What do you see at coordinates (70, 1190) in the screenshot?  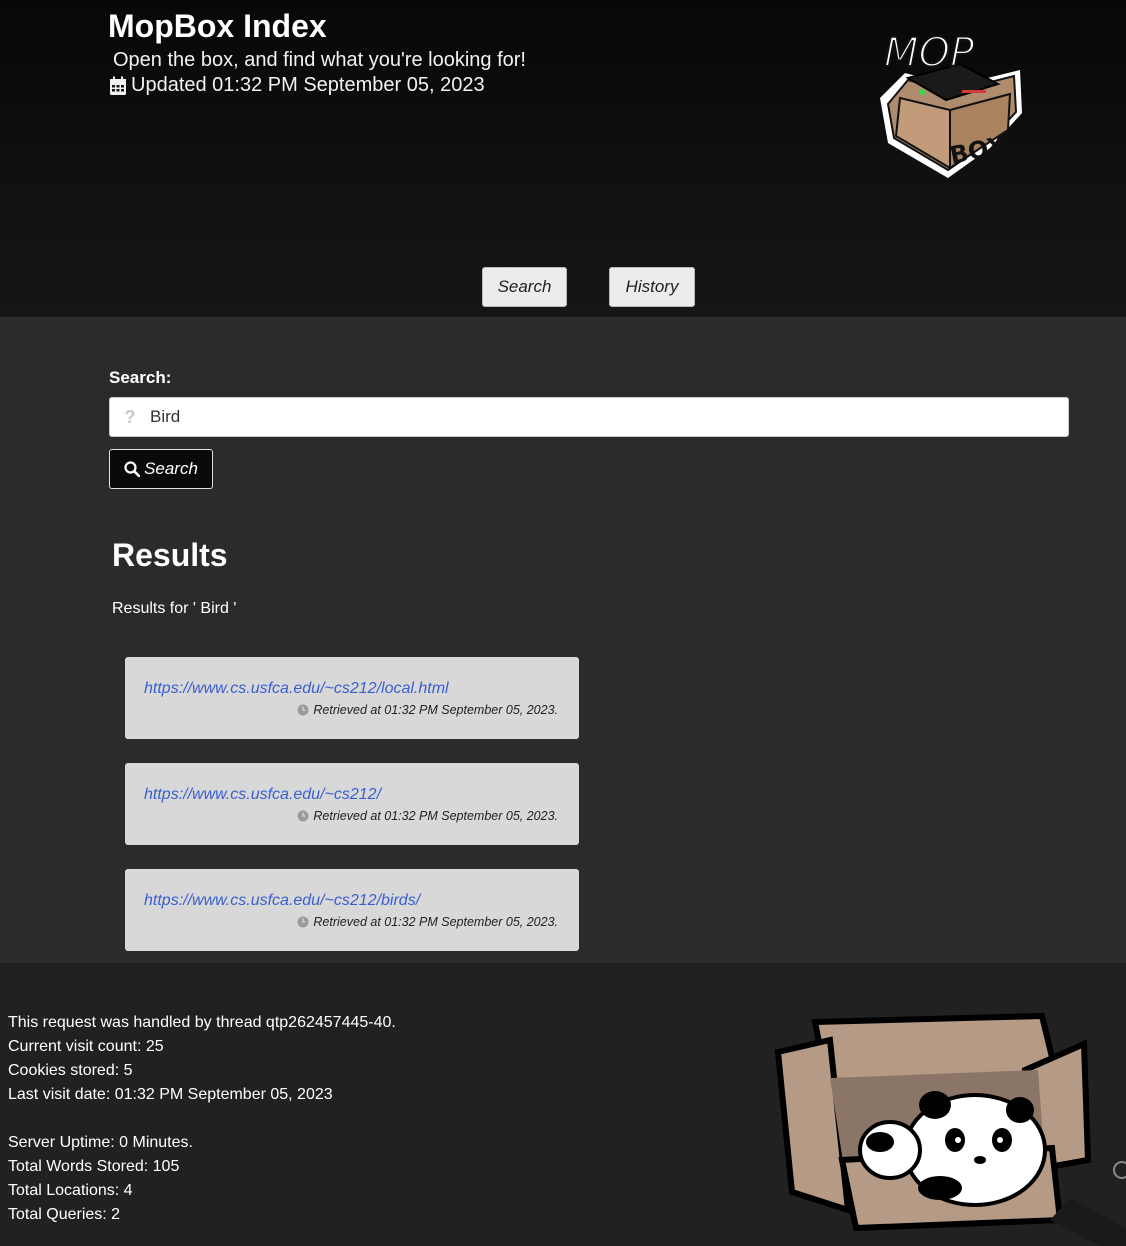 I see `total-locations: Total Locations: 4` at bounding box center [70, 1190].